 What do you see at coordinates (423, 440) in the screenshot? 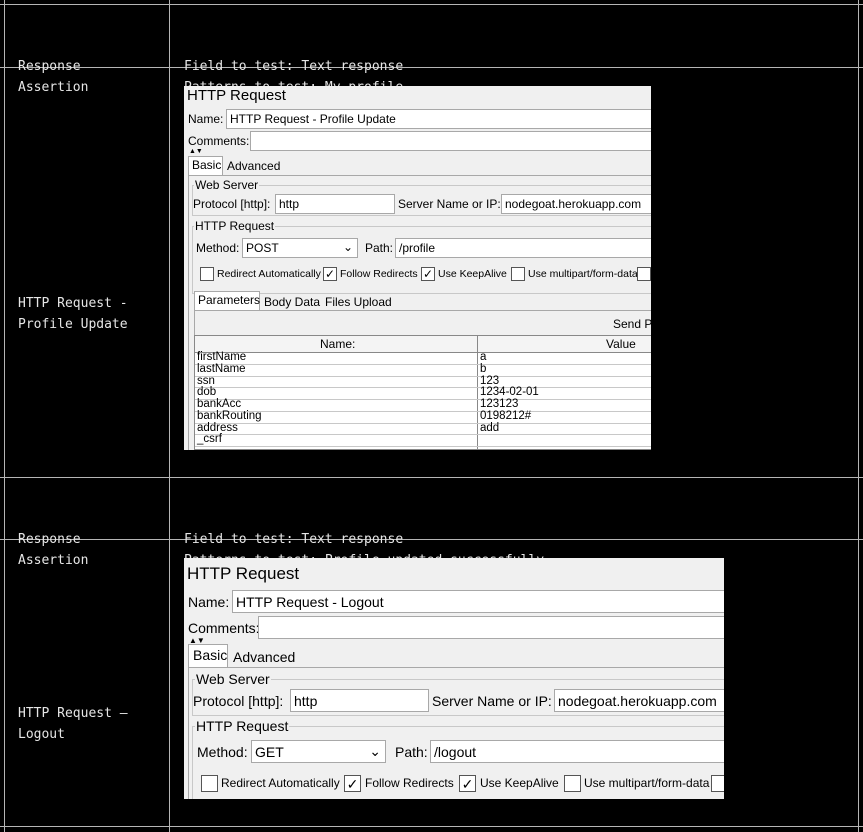
I see `table-row: _csrf` at bounding box center [423, 440].